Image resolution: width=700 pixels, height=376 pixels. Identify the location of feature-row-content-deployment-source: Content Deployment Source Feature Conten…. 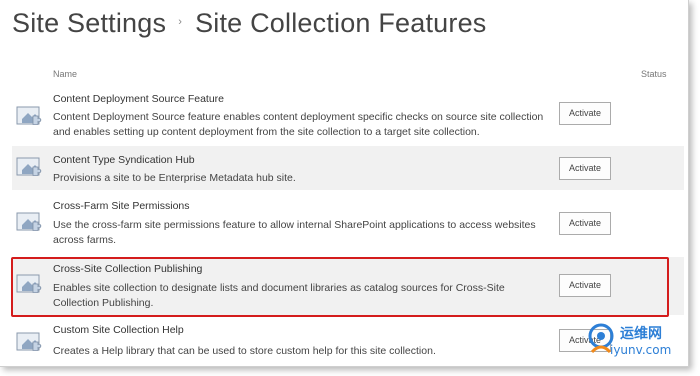
(348, 116).